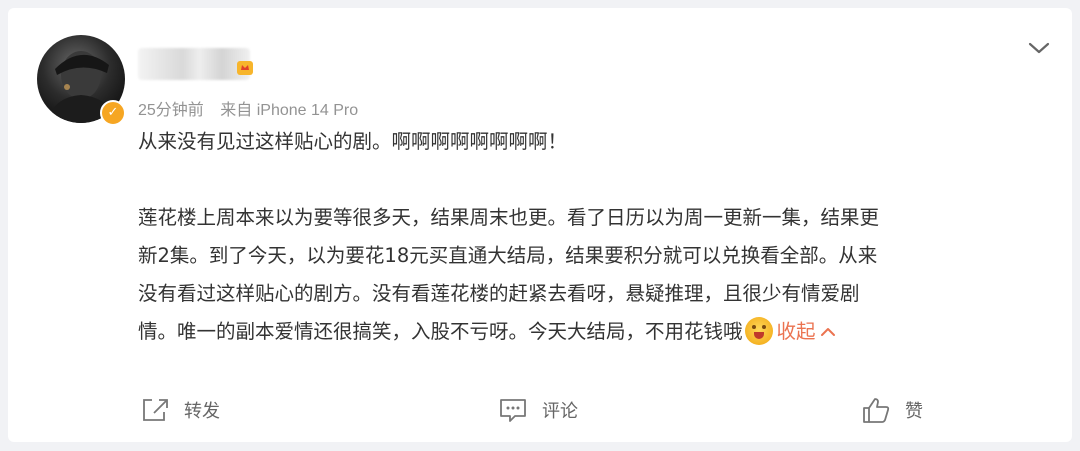  What do you see at coordinates (202, 411) in the screenshot?
I see `repost-label: 转发` at bounding box center [202, 411].